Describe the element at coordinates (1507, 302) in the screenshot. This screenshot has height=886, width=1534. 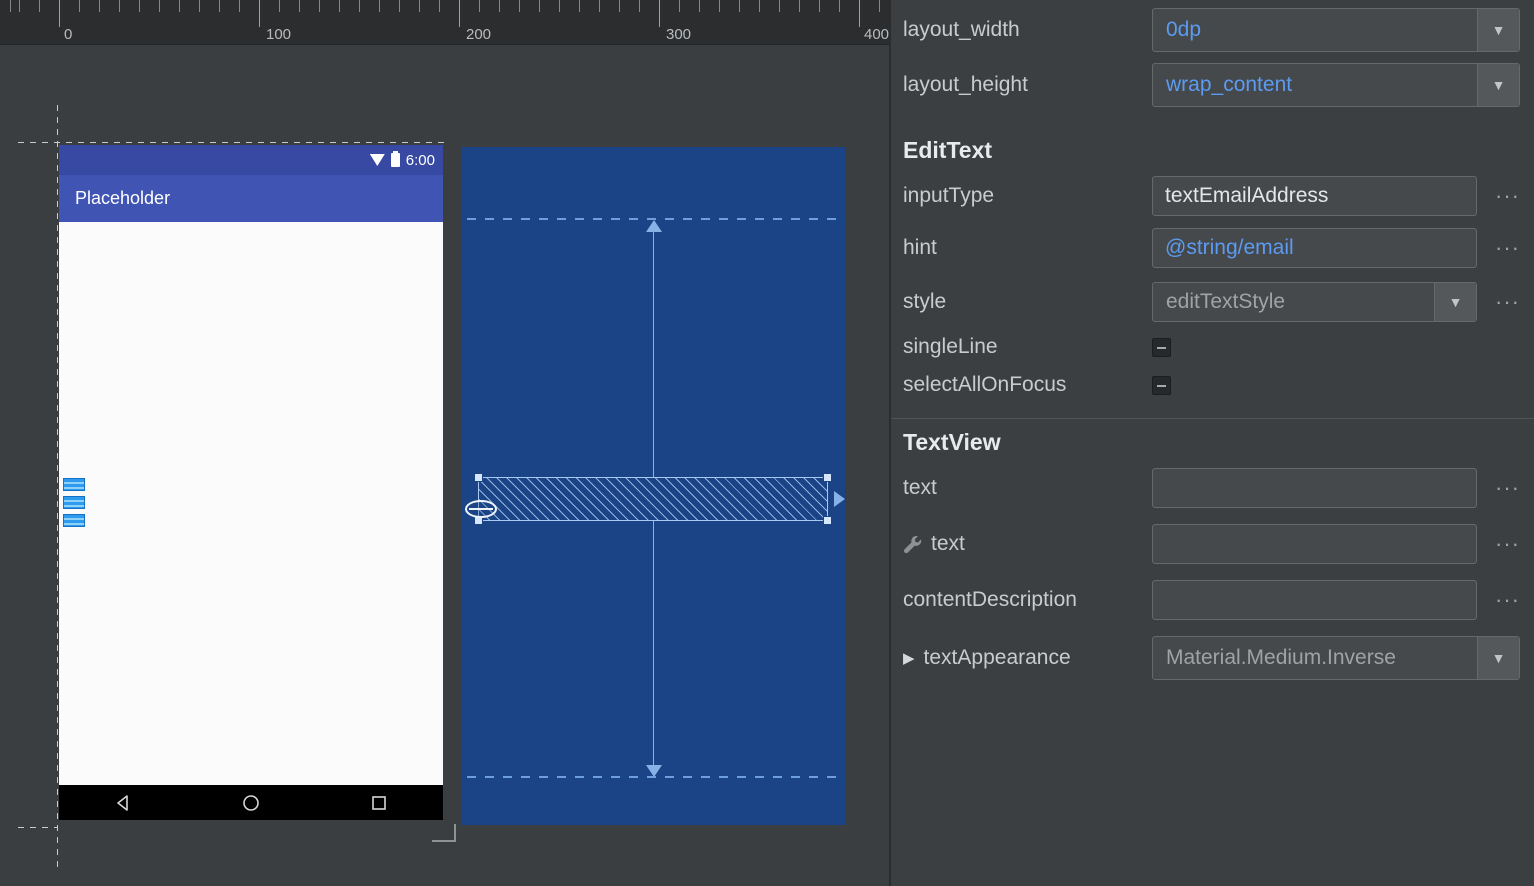
I see `style-more-button: ···` at that location.